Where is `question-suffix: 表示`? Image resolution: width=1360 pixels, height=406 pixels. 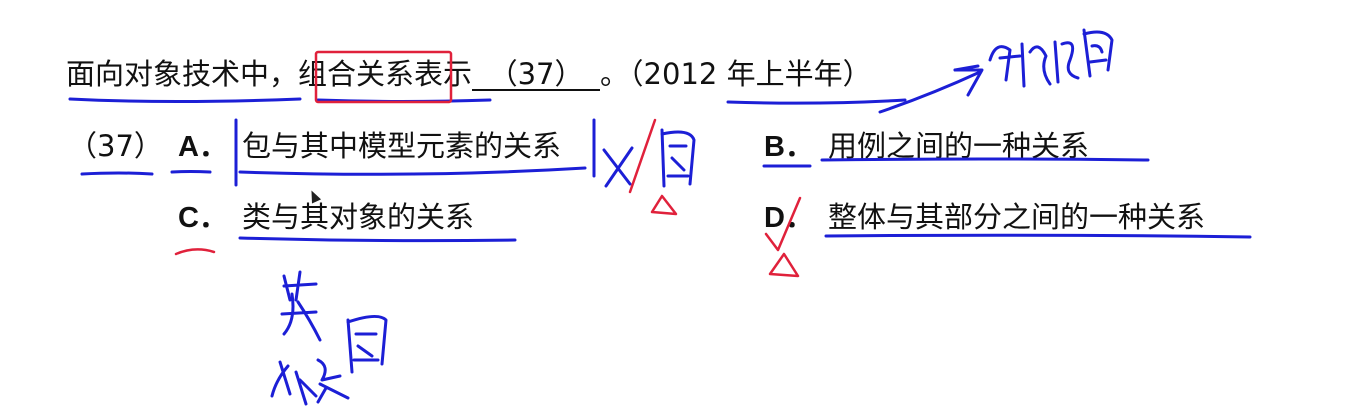 question-suffix: 表示 is located at coordinates (443, 74).